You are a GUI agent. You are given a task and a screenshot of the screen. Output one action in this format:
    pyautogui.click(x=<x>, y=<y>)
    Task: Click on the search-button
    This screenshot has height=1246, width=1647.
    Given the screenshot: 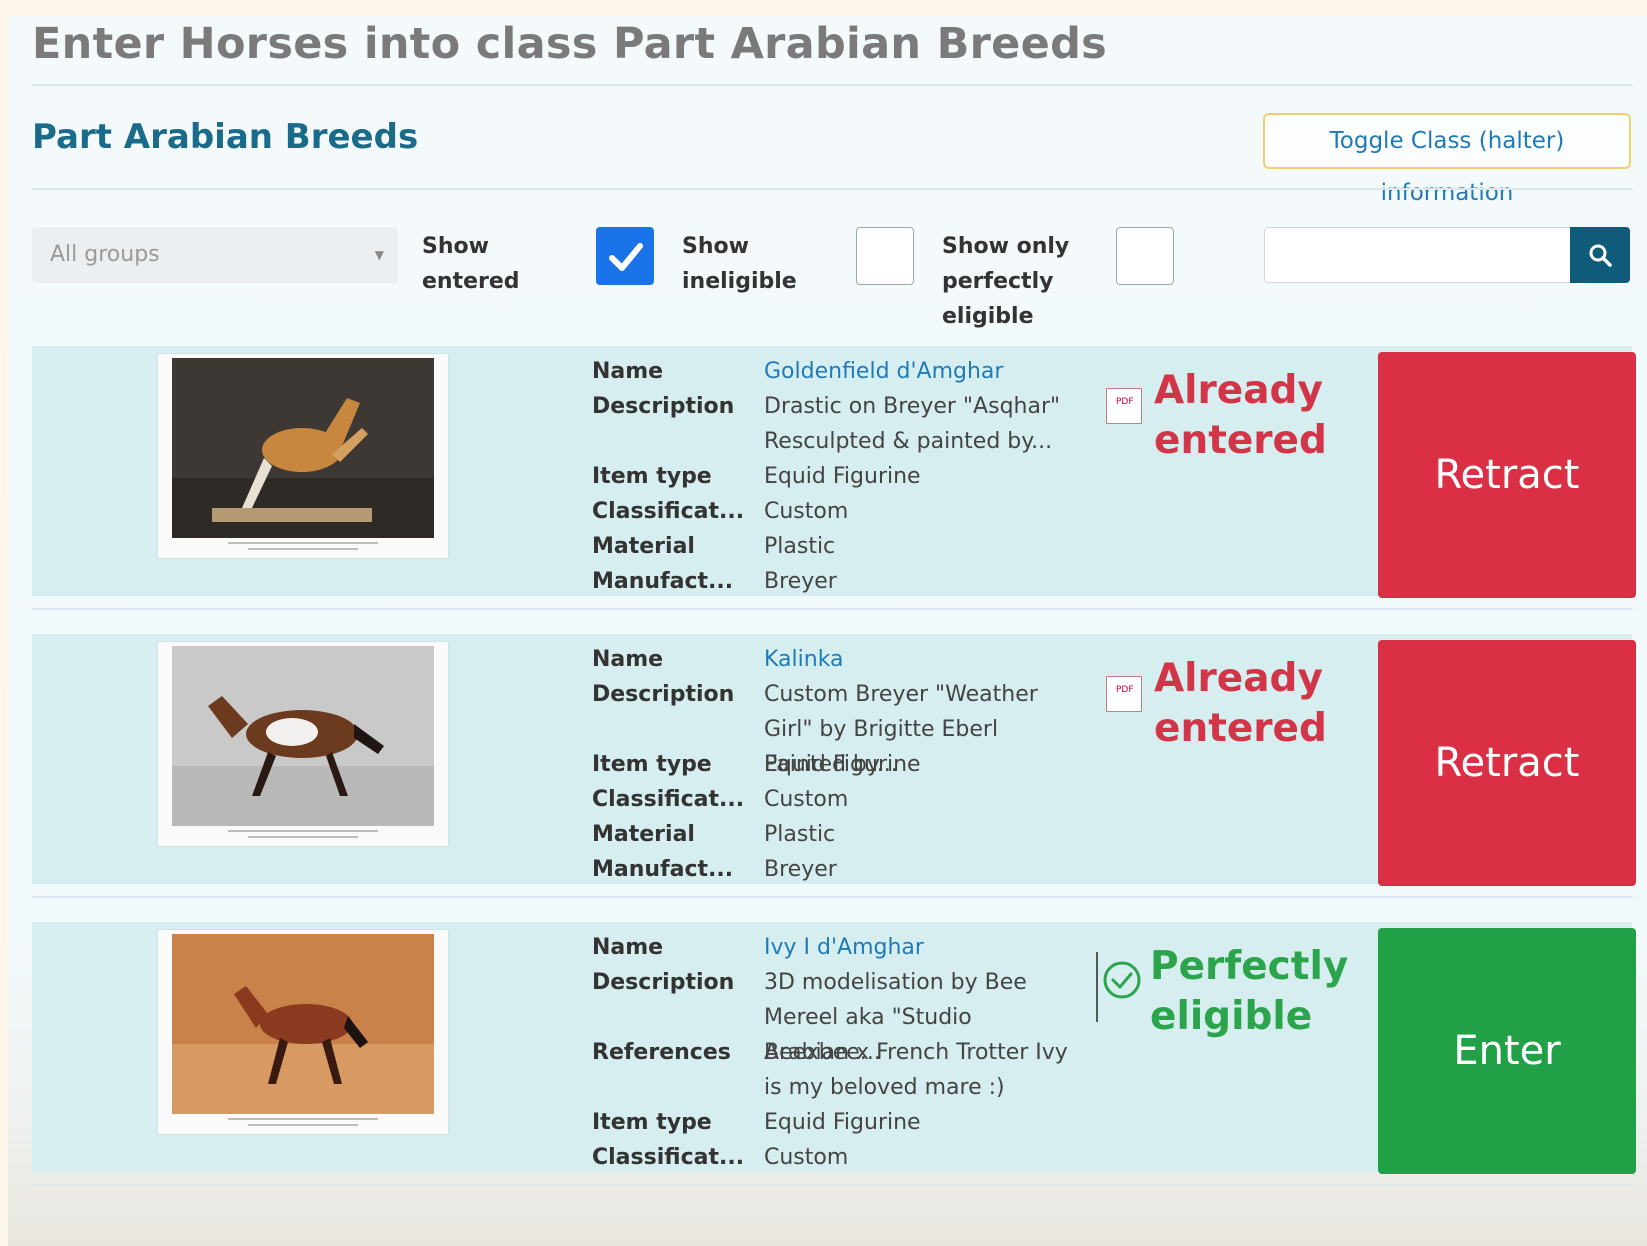 What is the action you would take?
    pyautogui.click(x=1600, y=255)
    